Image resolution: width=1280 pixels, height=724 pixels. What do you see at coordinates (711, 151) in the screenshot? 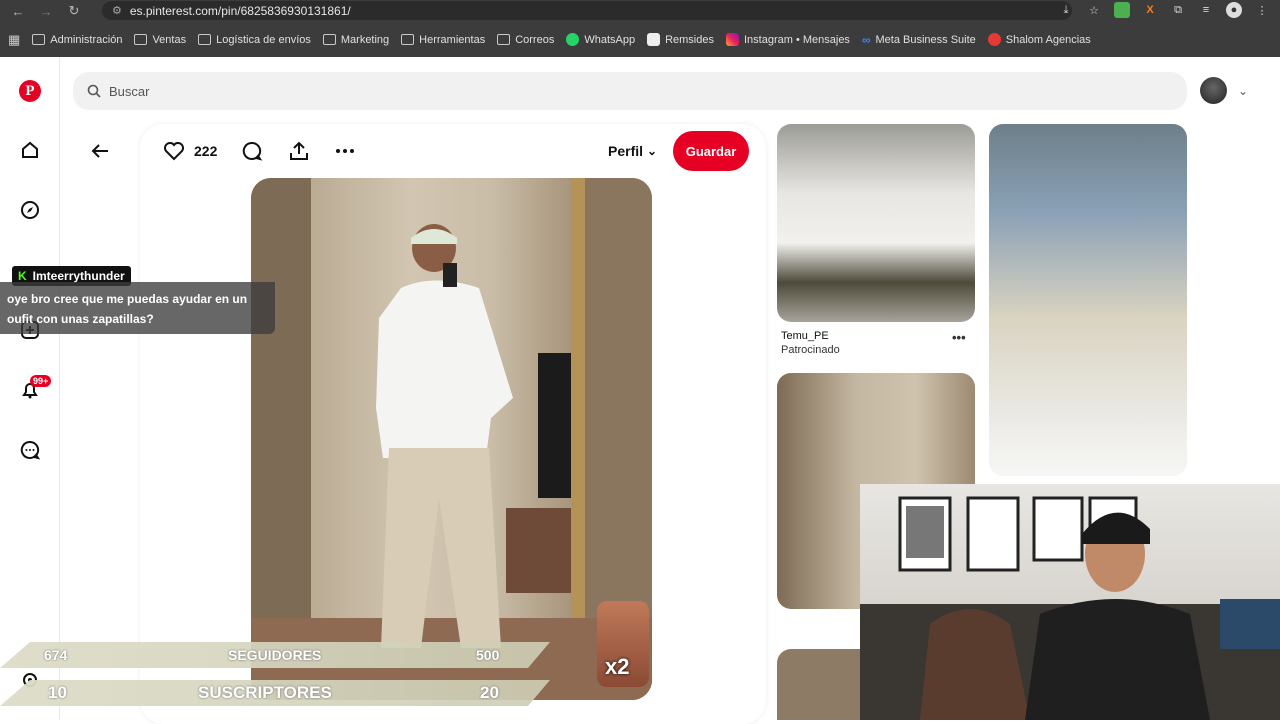
I see `save-button: Guardar` at bounding box center [711, 151].